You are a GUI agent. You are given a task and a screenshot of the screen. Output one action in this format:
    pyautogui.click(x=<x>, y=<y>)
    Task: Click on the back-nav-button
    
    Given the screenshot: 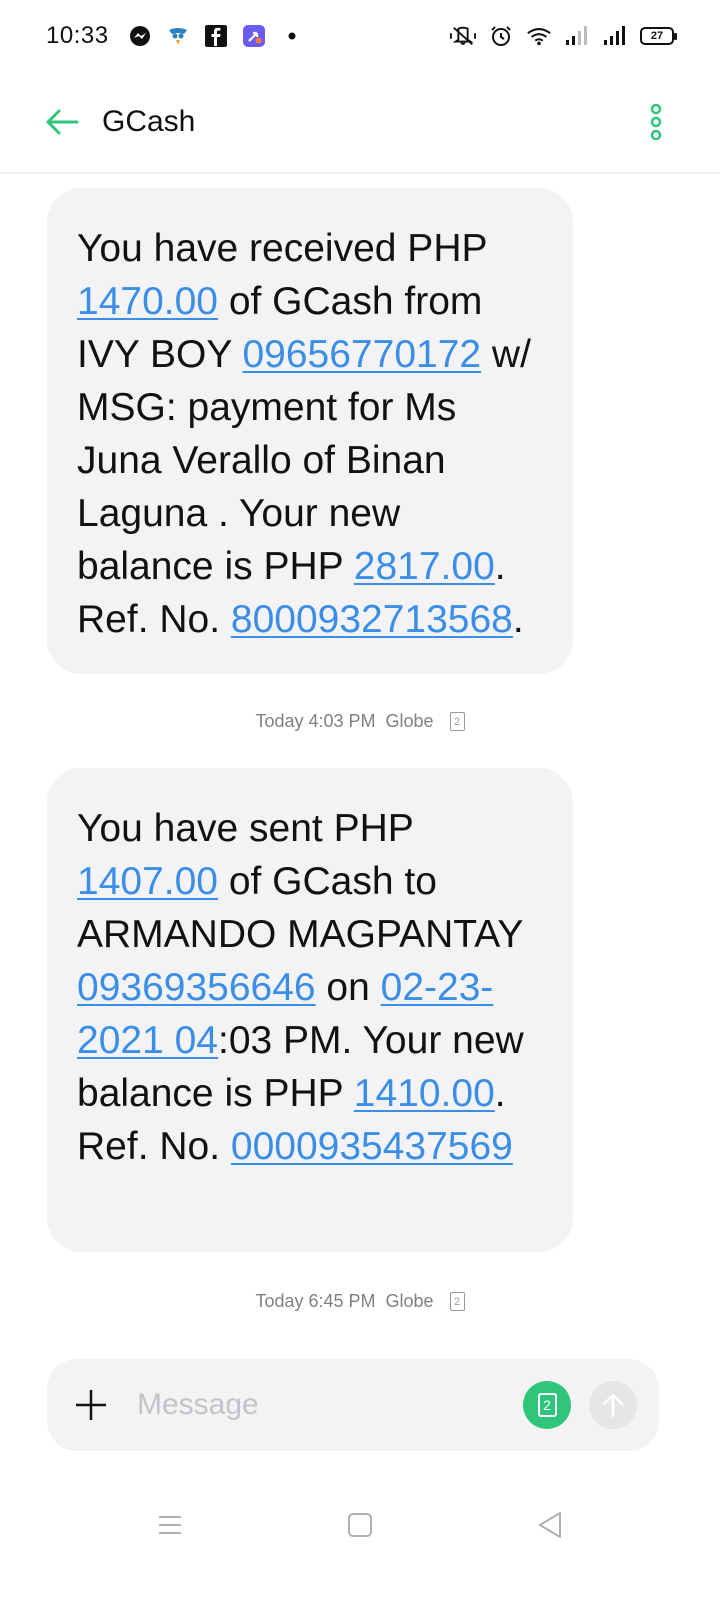 What is the action you would take?
    pyautogui.click(x=550, y=1525)
    